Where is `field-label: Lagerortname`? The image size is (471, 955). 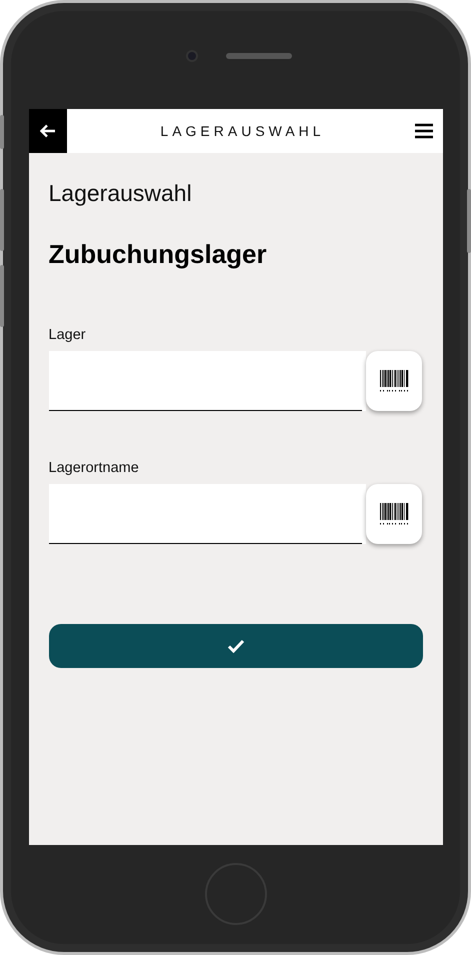 field-label: Lagerortname is located at coordinates (94, 468).